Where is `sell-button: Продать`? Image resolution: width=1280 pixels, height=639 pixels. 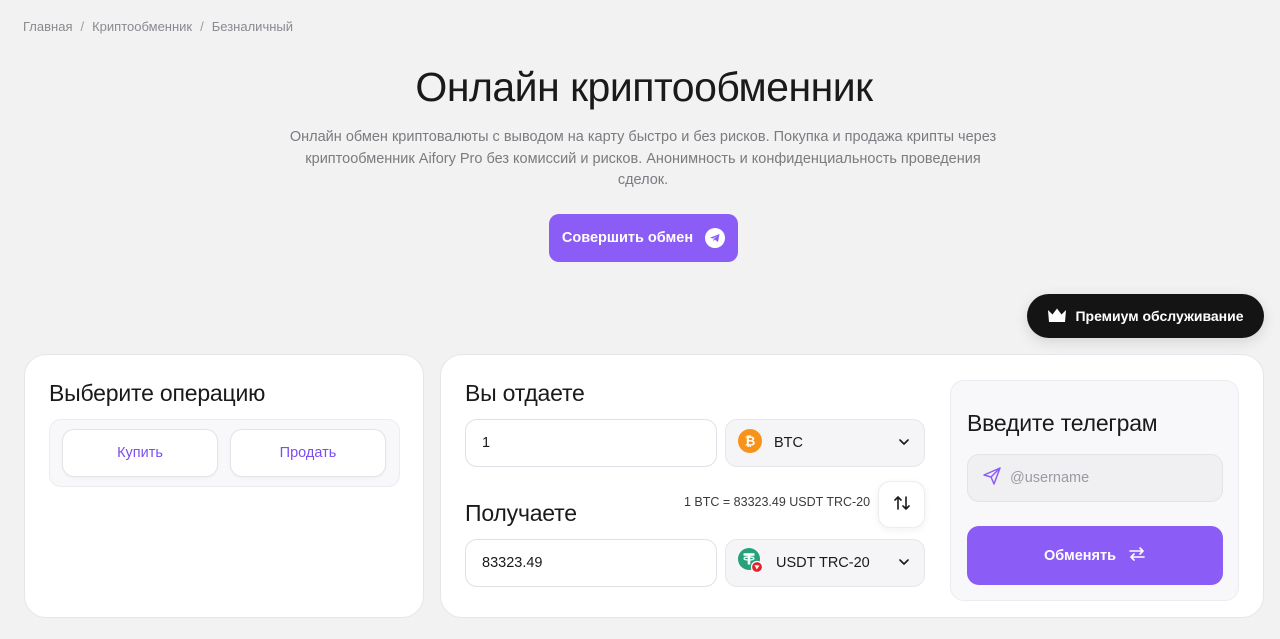
sell-button: Продать is located at coordinates (308, 453).